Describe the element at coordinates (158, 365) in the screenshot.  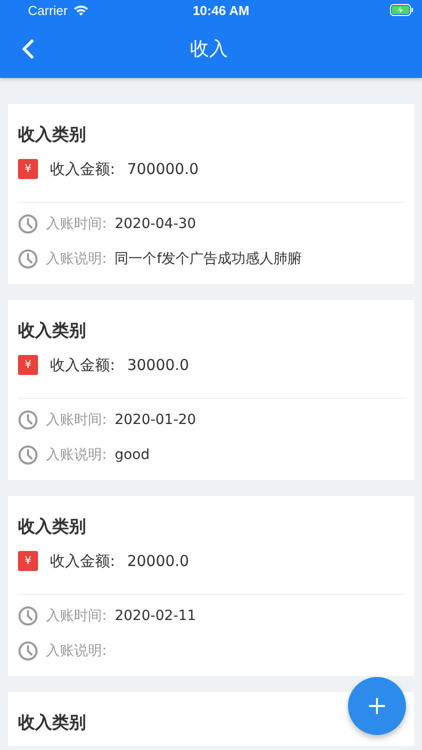
I see `amount-value: 30000.0` at that location.